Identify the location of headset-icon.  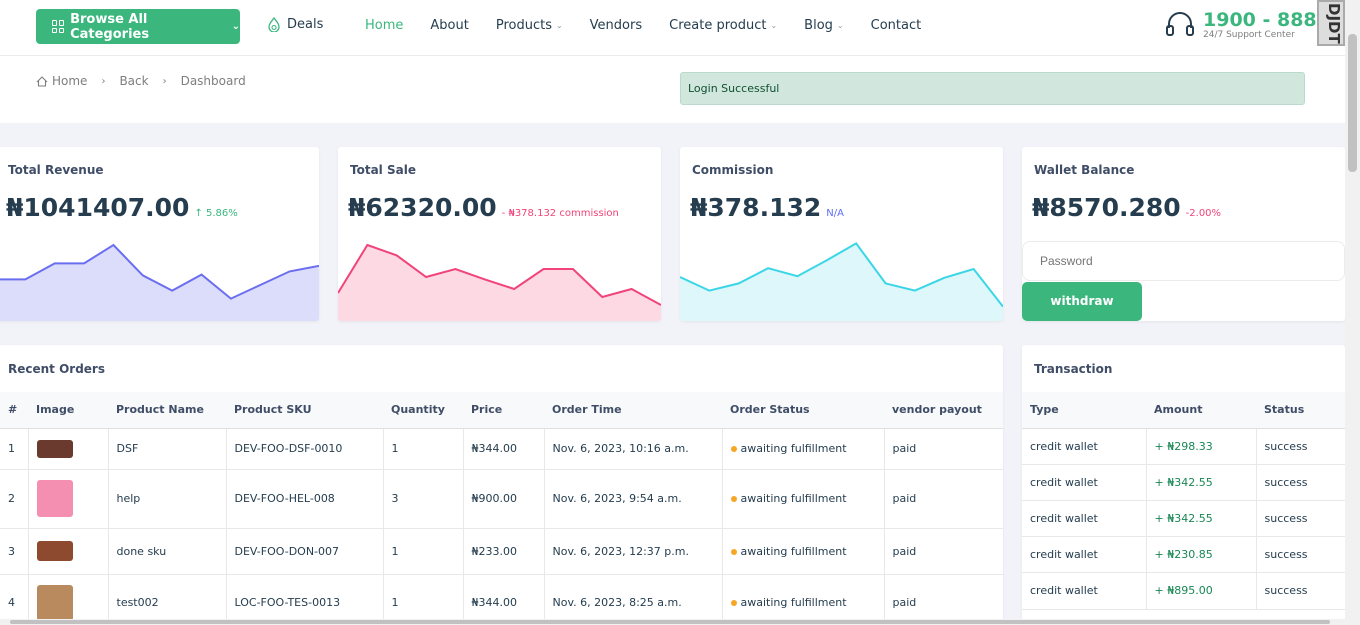
(1180, 24).